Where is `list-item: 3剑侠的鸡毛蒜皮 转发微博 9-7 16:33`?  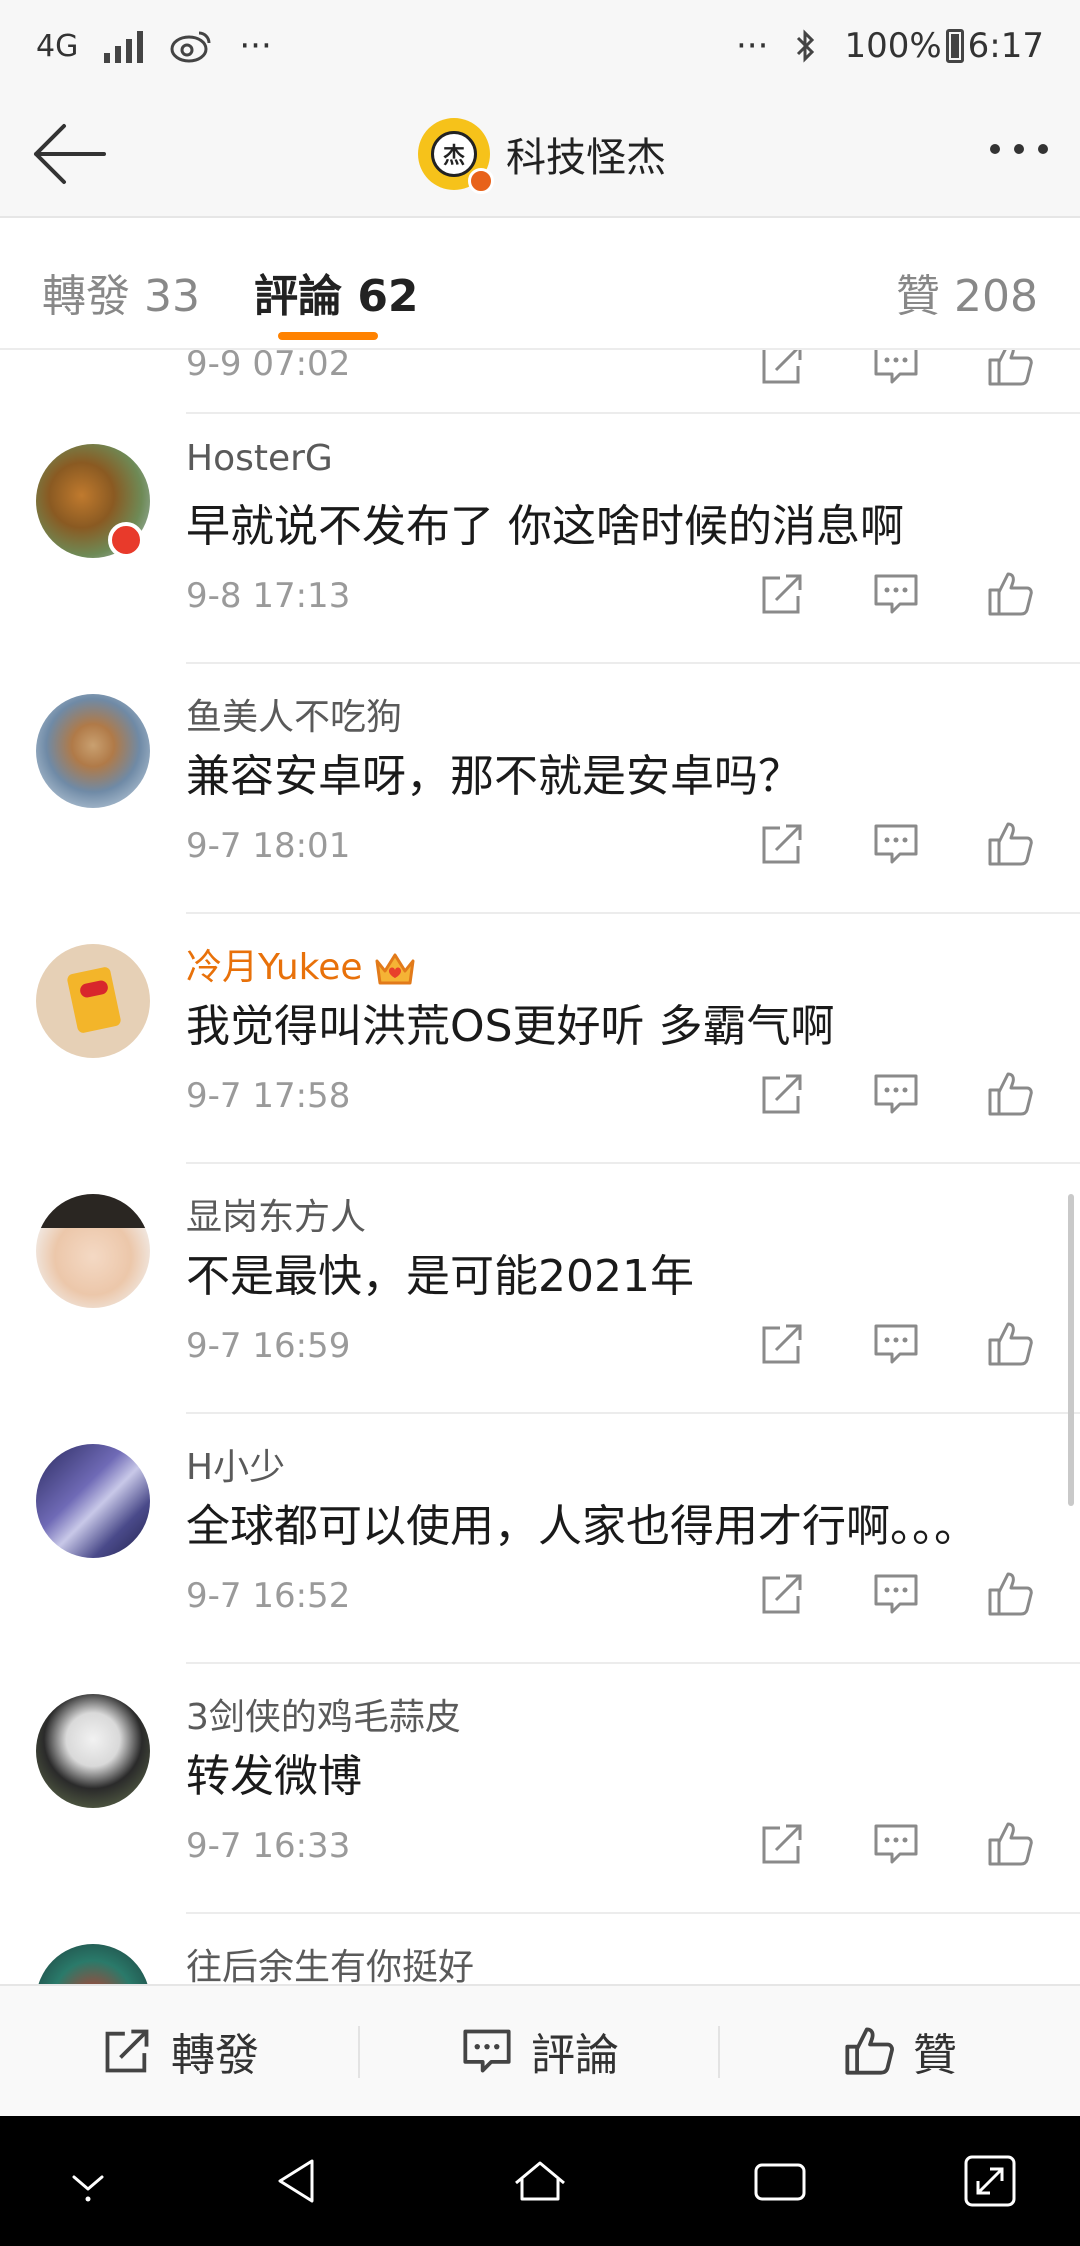 list-item: 3剑侠的鸡毛蒜皮 转发微博 9-7 16:33 is located at coordinates (540, 1789).